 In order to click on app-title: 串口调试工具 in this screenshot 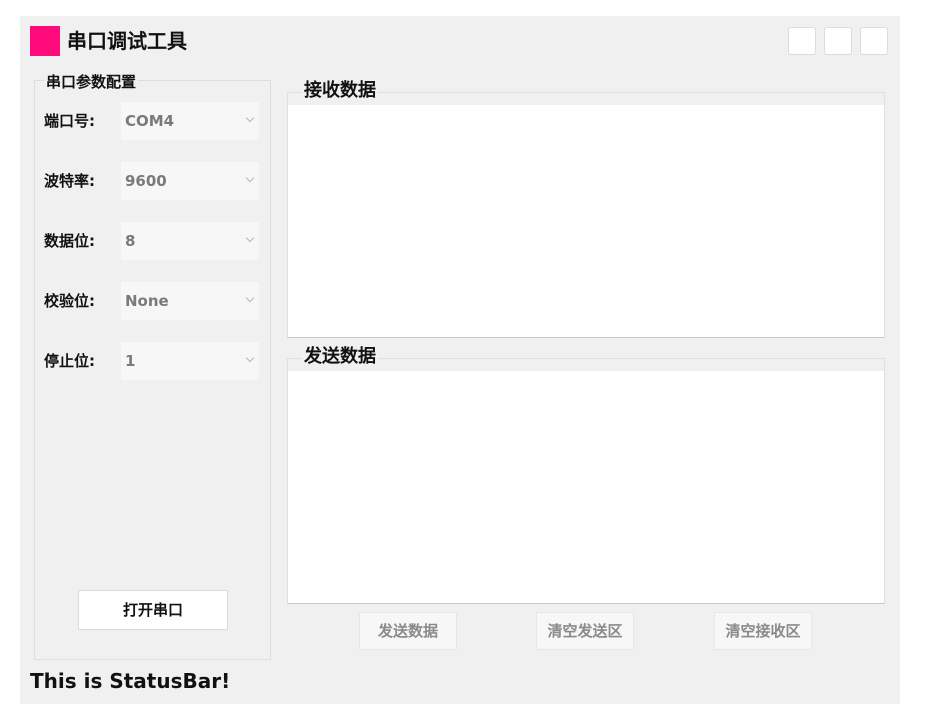, I will do `click(127, 41)`.